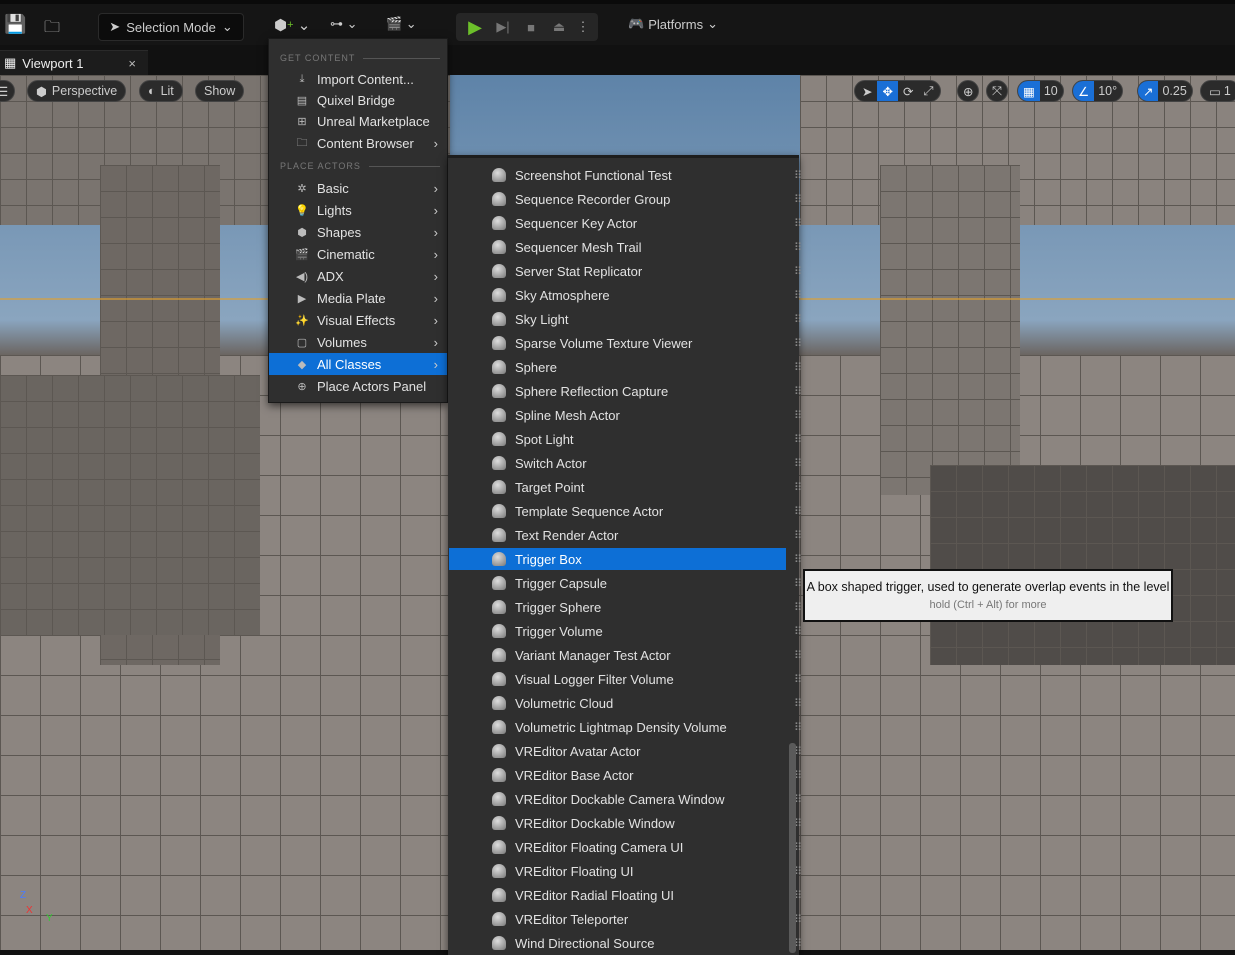 Image resolution: width=1235 pixels, height=955 pixels. What do you see at coordinates (344, 24) in the screenshot?
I see `blueprint-button: ⊶ ⌄` at bounding box center [344, 24].